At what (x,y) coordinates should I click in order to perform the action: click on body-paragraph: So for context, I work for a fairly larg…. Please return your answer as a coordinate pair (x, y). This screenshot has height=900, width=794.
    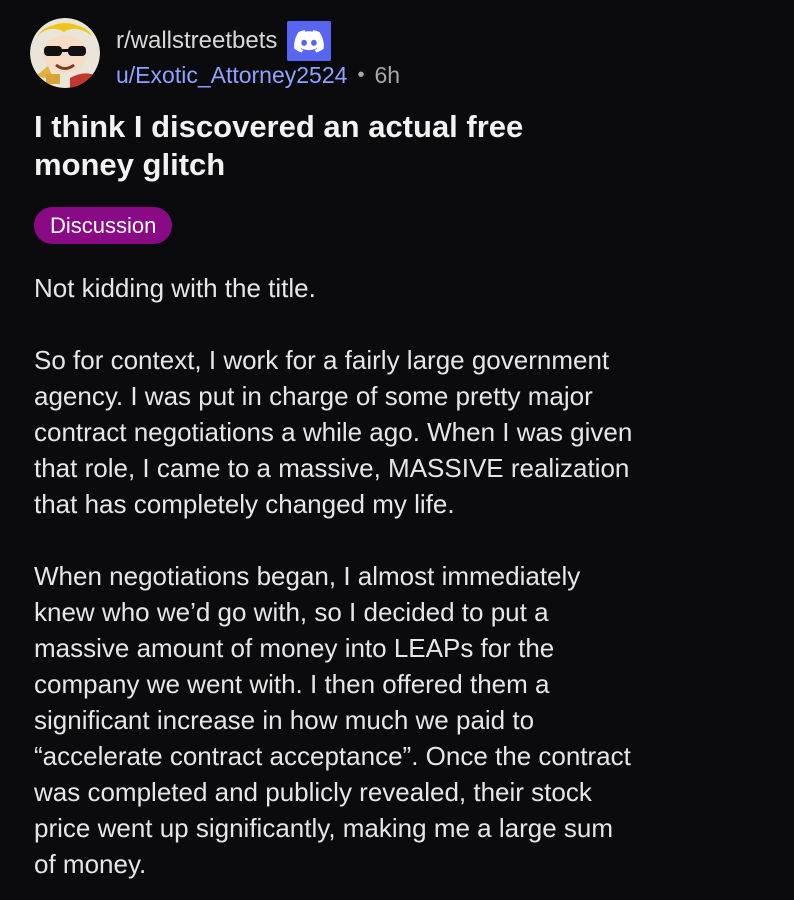
    Looking at the image, I should click on (333, 432).